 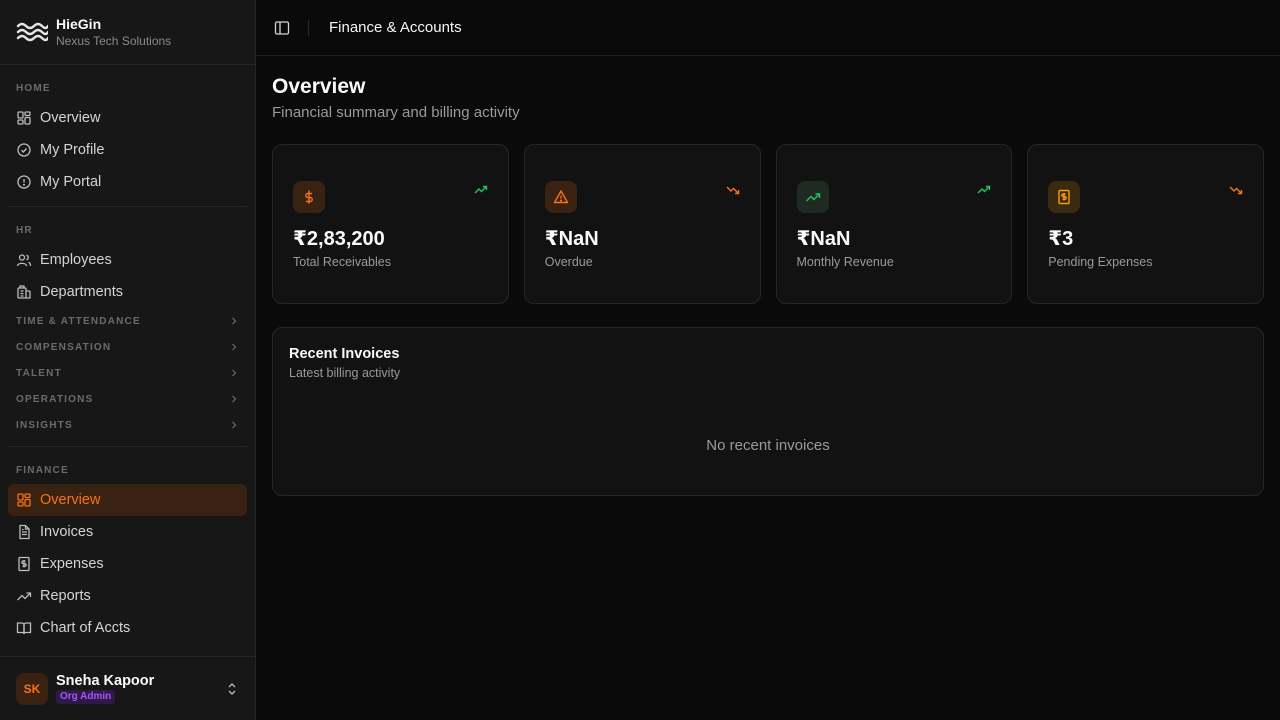 What do you see at coordinates (72, 150) in the screenshot?
I see `sidebar-item-label: My Profile` at bounding box center [72, 150].